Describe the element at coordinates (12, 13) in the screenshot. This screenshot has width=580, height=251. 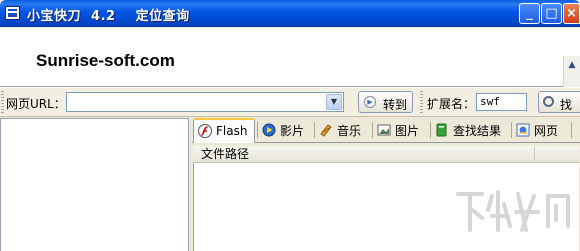
I see `app-icon` at that location.